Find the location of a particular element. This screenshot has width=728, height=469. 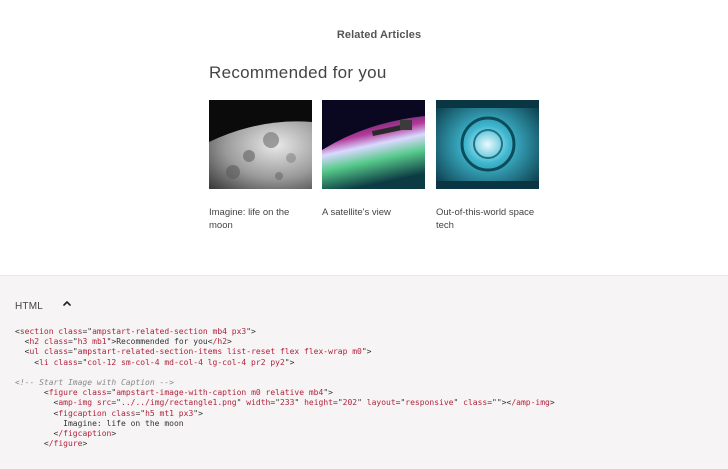

article-card: A satellite's view is located at coordinates (374, 159).